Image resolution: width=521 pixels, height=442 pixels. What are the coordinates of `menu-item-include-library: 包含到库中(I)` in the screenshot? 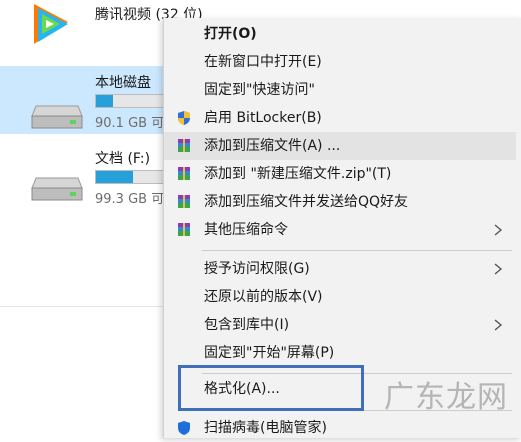 It's located at (340, 325).